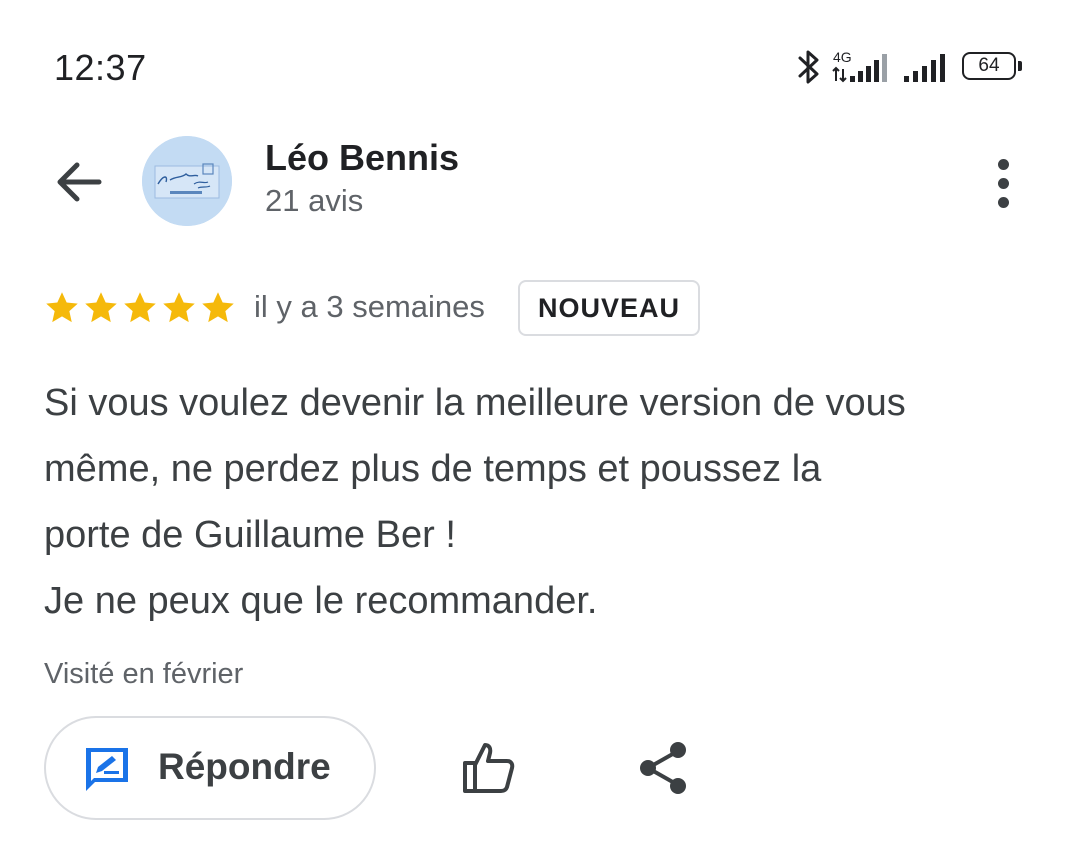 The height and width of the screenshot is (859, 1080). What do you see at coordinates (144, 674) in the screenshot?
I see `visited-date: Visité en février` at bounding box center [144, 674].